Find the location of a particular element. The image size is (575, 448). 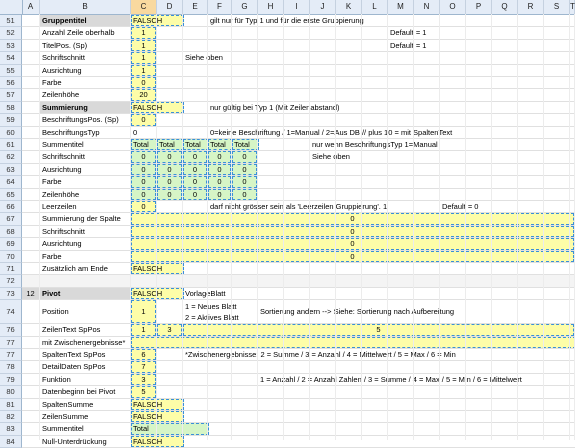

cell-f-63: 0 is located at coordinates (219, 169).